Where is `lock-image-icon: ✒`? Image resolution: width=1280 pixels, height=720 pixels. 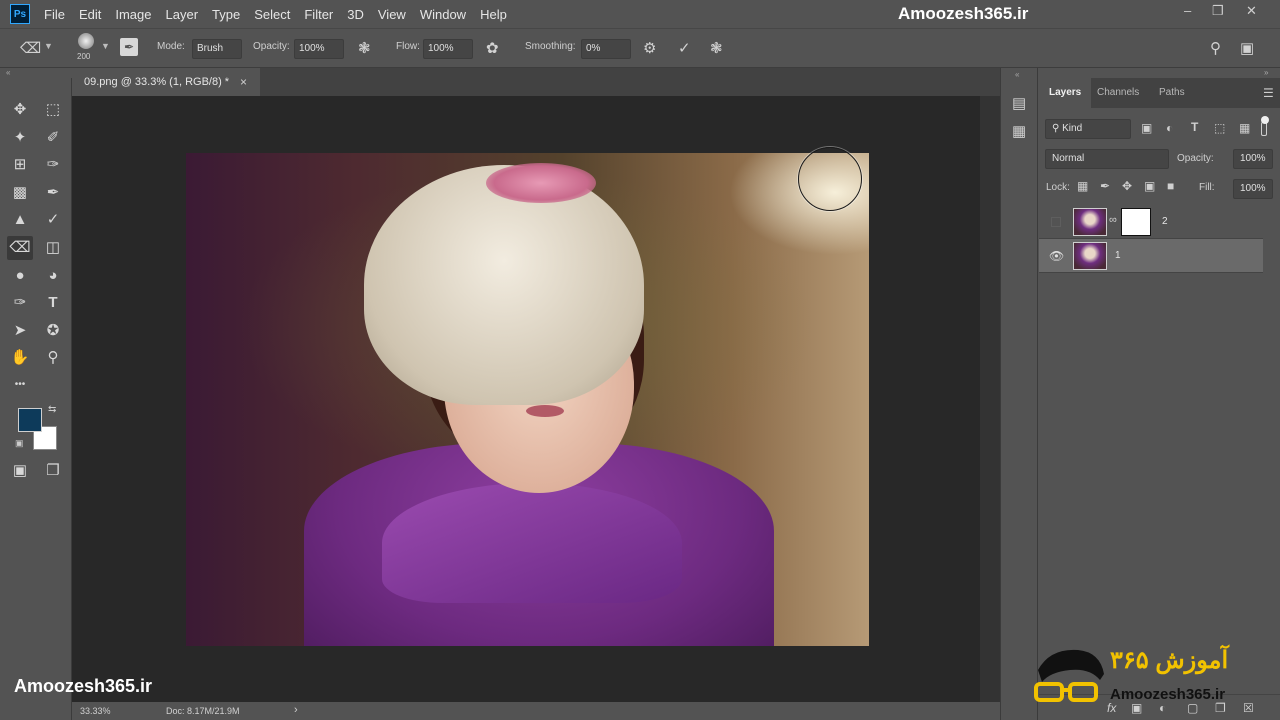
lock-image-icon: ✒ is located at coordinates (1105, 186).